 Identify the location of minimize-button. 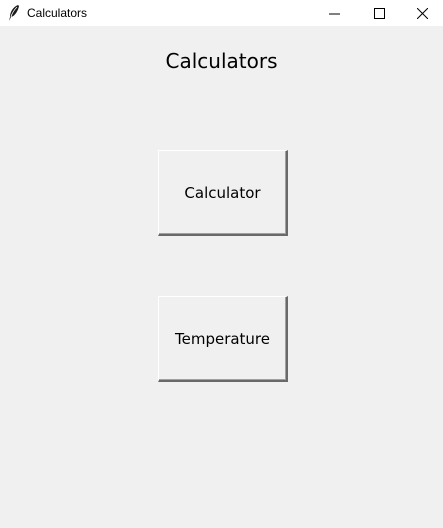
(334, 13).